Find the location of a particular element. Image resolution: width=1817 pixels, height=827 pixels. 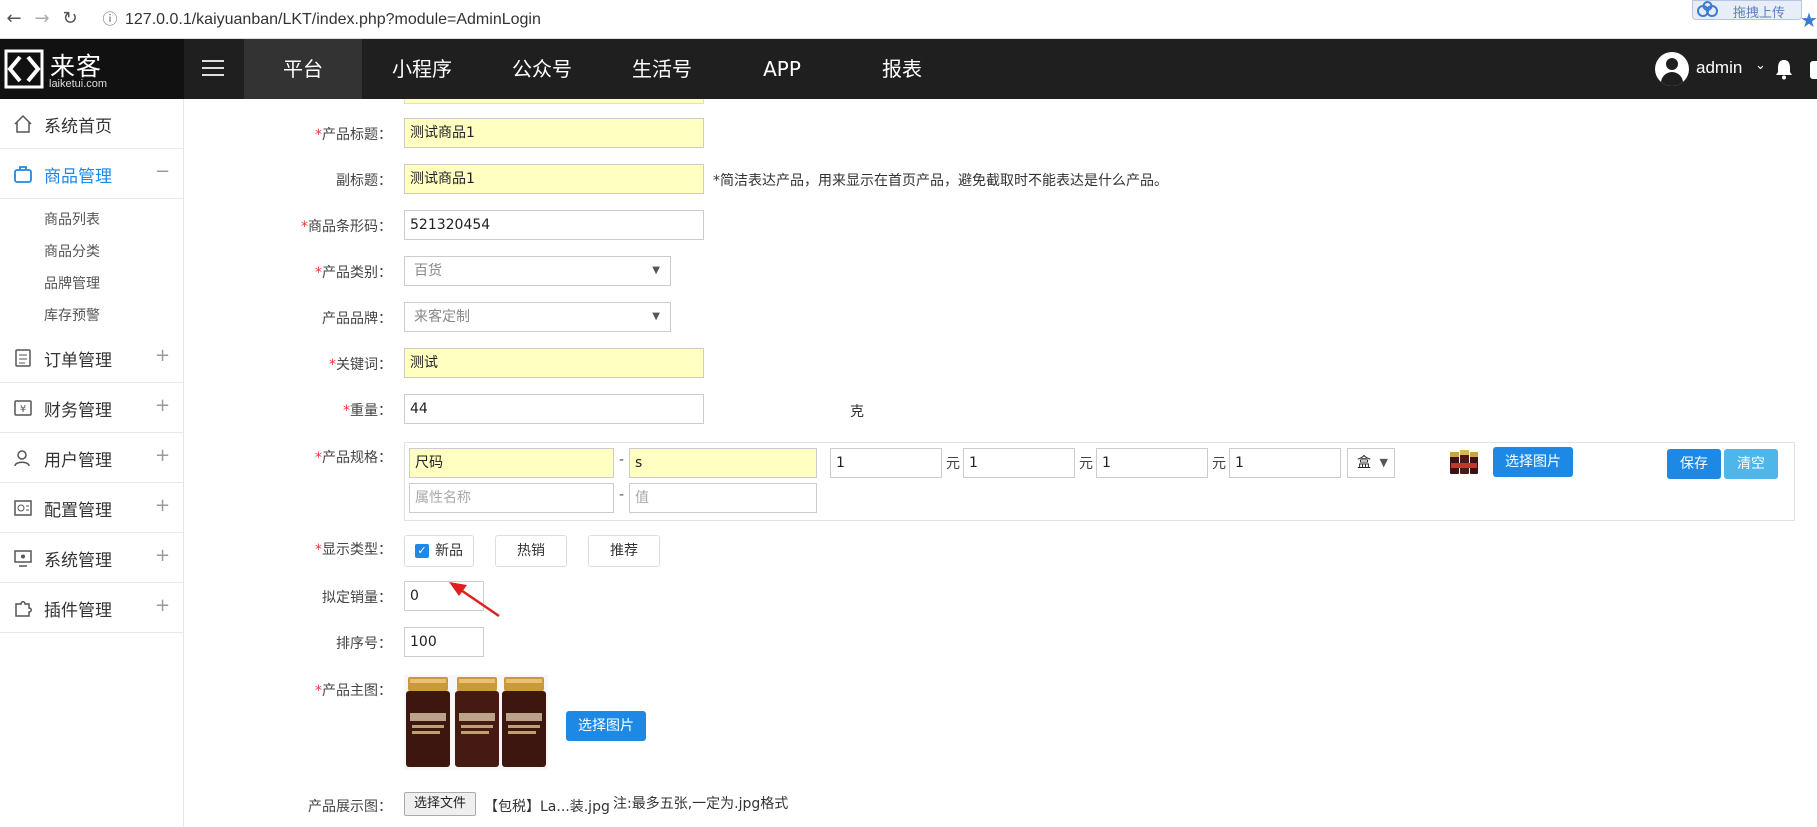

sidebar-item-system: 系统管理 + is located at coordinates (91, 558).